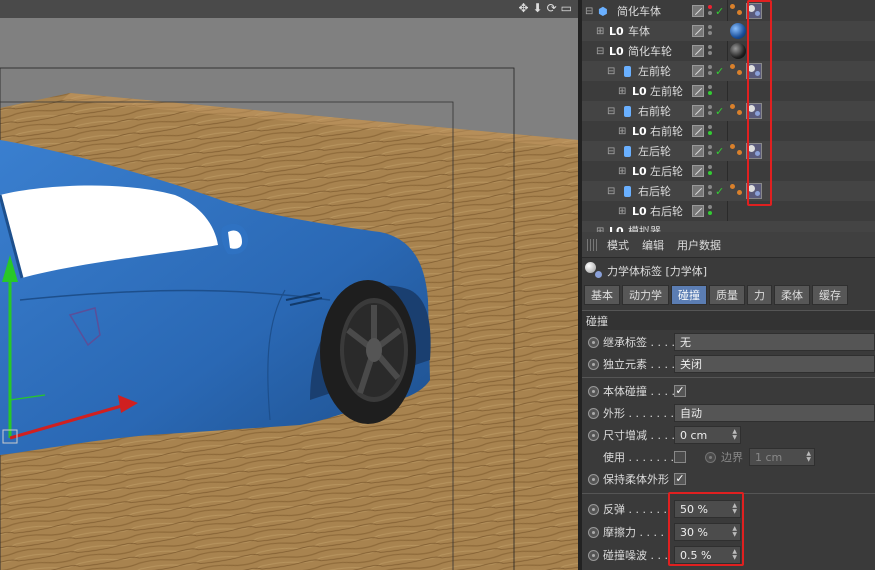 This screenshot has height=570, width=875. I want to click on object-row: ⊟ 右后轮 ✓, so click(728, 191).